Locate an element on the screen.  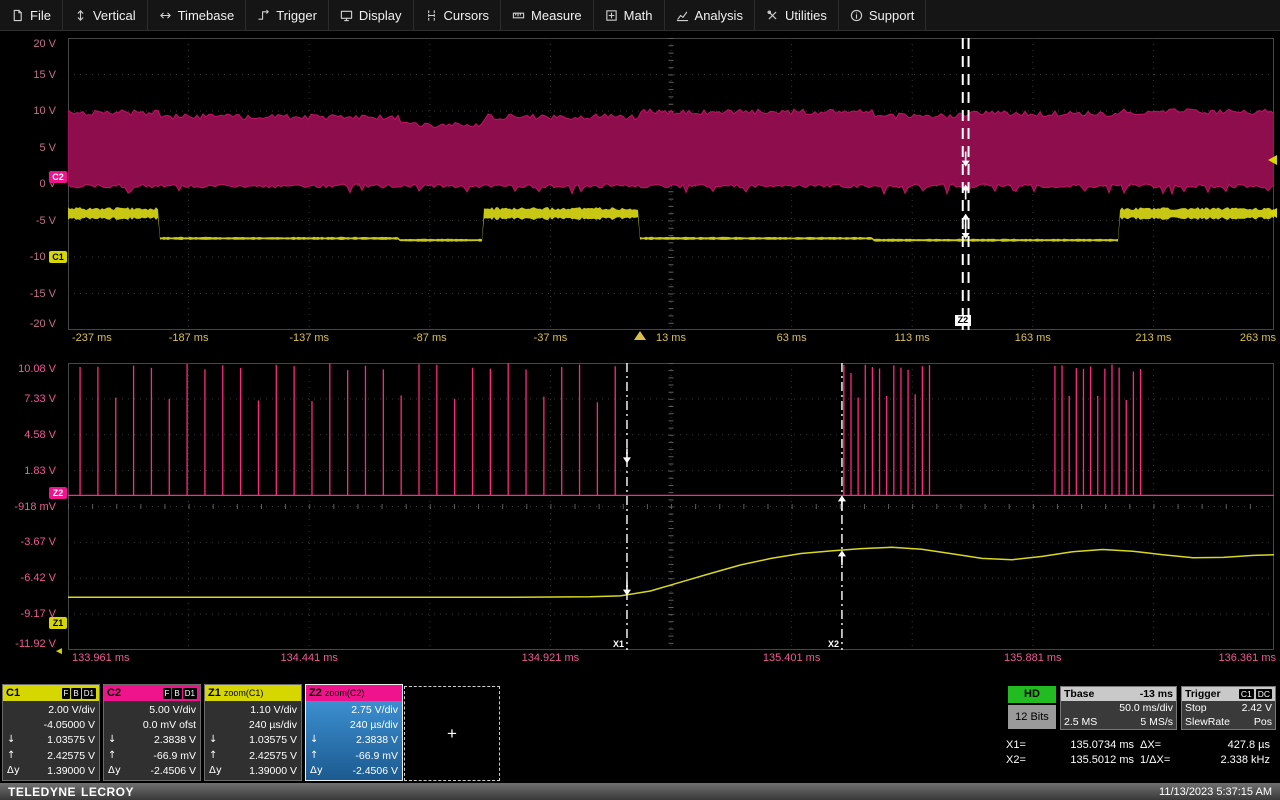
trigger-type: SlewRate is located at coordinates (1207, 722).